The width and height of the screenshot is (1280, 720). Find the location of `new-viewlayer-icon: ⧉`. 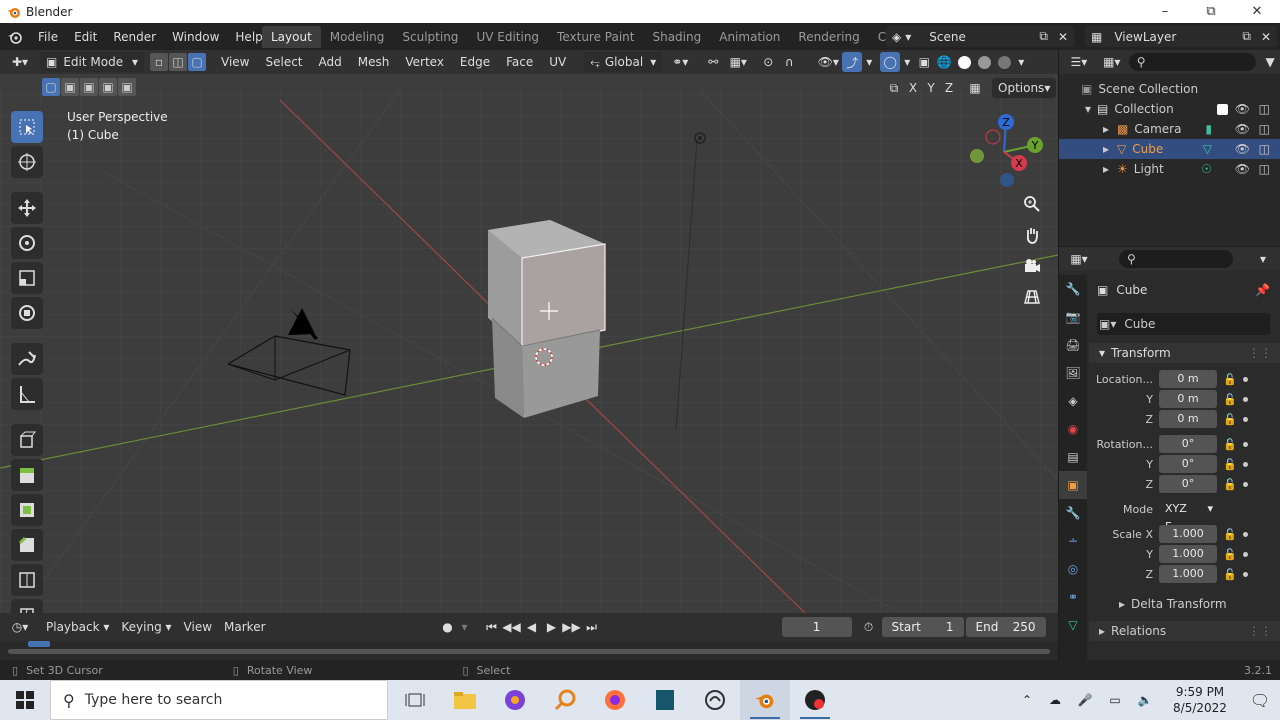

new-viewlayer-icon: ⧉ is located at coordinates (1246, 36).